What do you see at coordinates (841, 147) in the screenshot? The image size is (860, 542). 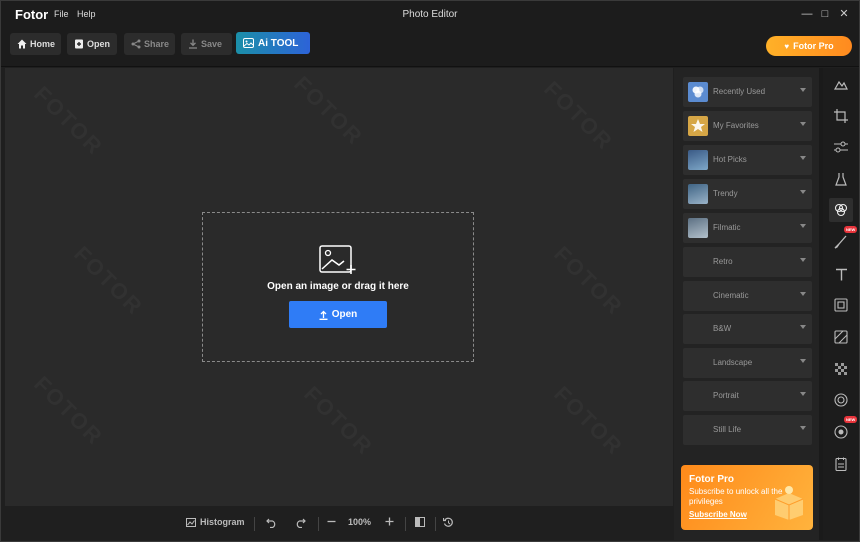 I see `adjust-sliders-icon` at bounding box center [841, 147].